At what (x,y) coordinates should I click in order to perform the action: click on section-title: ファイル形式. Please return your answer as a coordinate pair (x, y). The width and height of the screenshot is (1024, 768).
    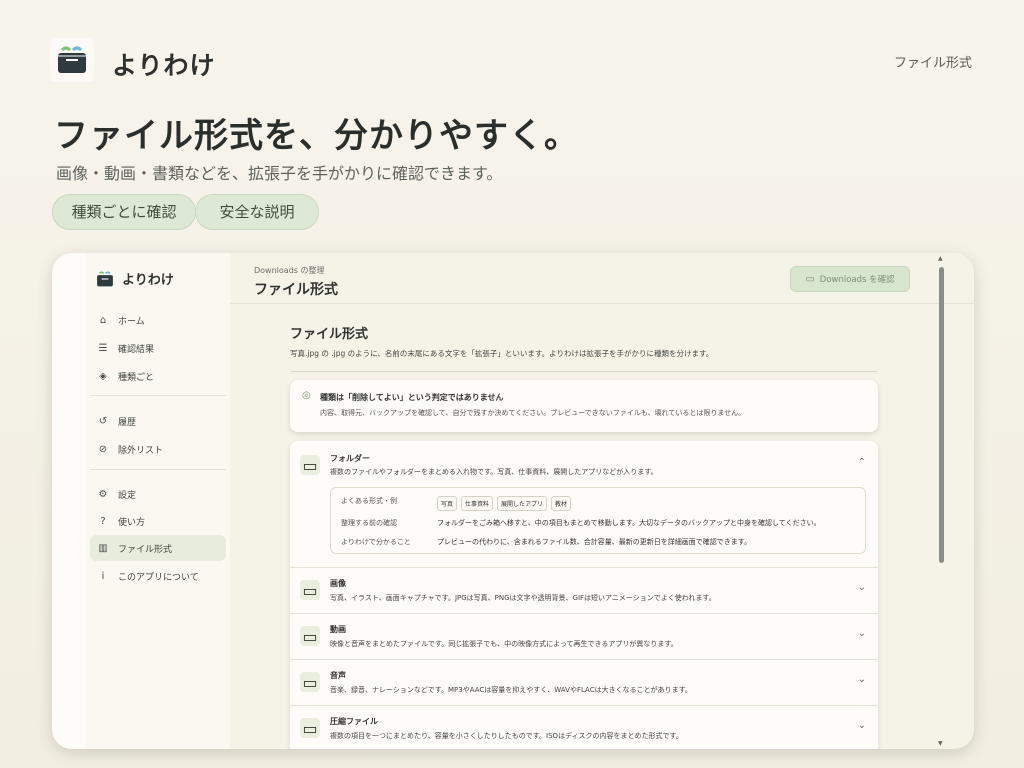
    Looking at the image, I should click on (329, 334).